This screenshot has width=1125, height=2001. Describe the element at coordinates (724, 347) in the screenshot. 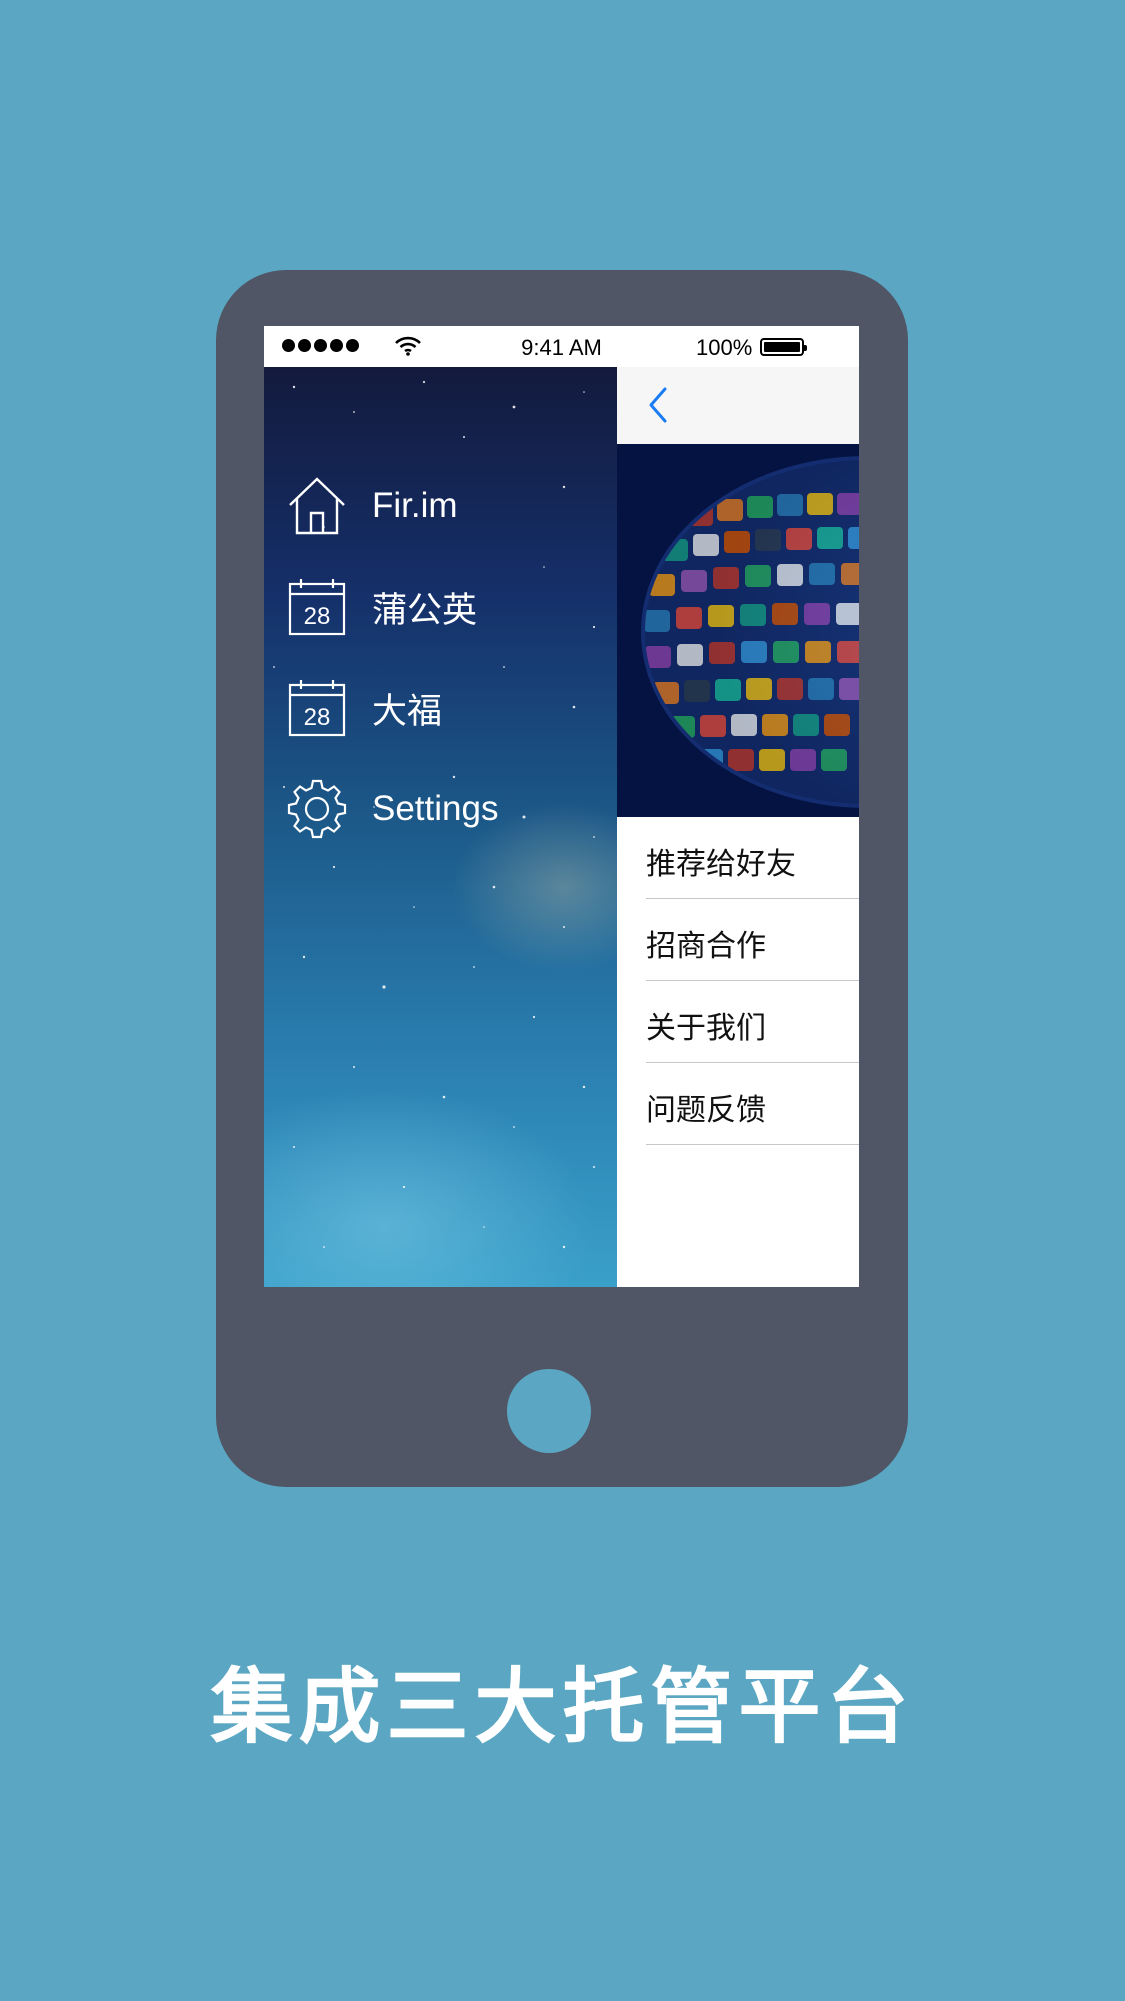

I see `battery-percentage: 100%` at that location.